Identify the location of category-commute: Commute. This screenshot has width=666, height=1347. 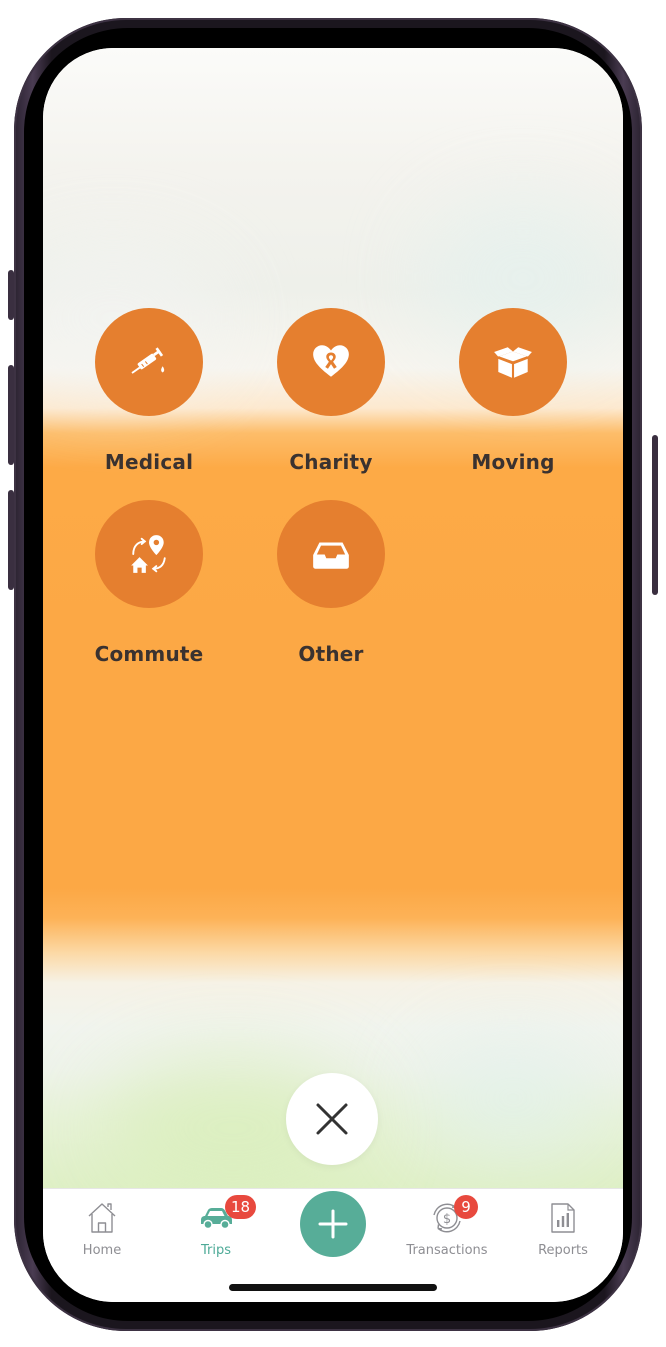
(149, 583).